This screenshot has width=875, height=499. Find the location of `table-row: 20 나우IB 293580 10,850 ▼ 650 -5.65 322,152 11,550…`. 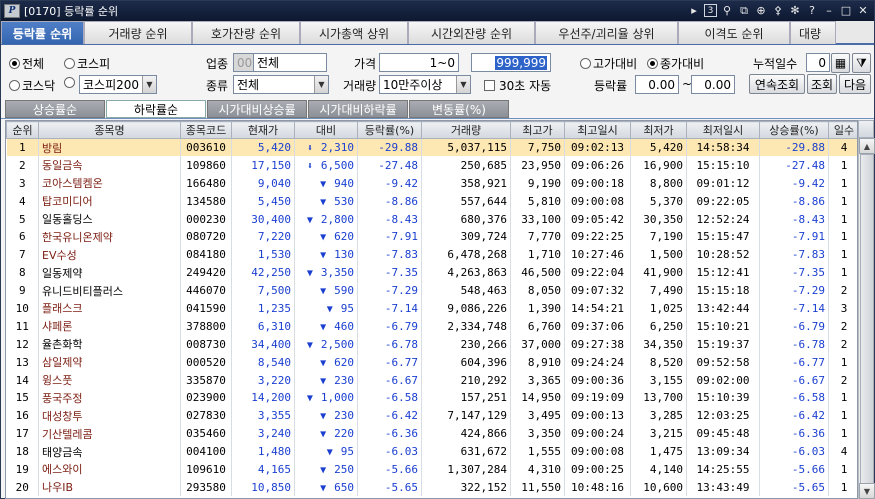

table-row: 20 나우IB 293580 10,850 ▼ 650 -5.65 322,152 11,550… is located at coordinates (431, 487).